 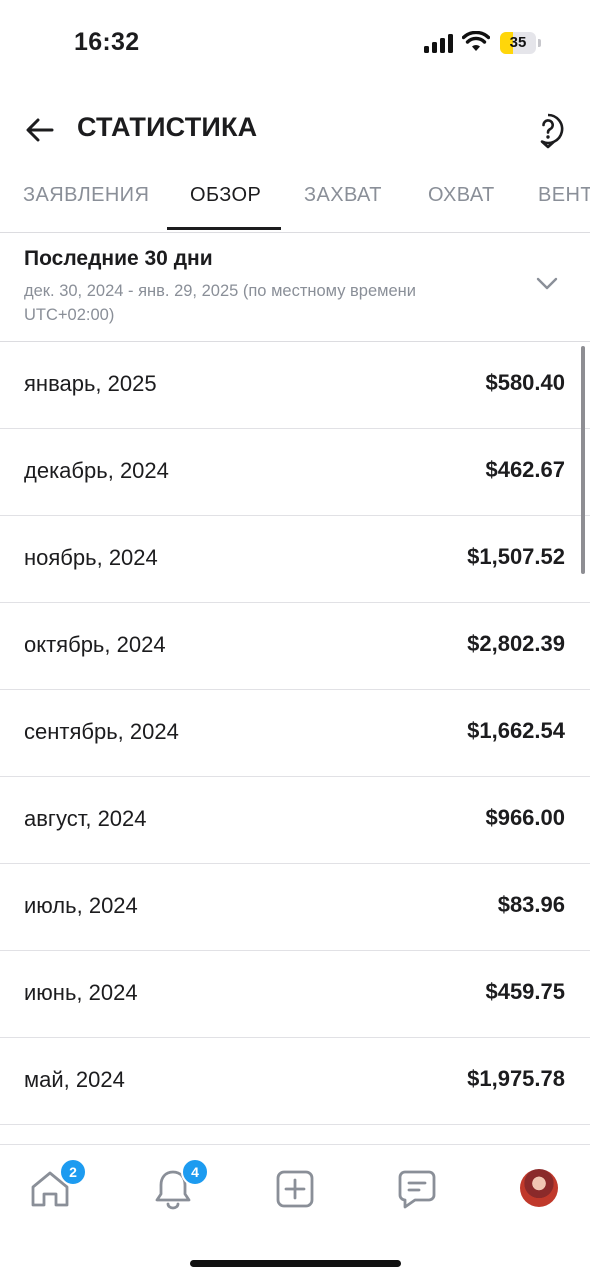 I want to click on tab-vent: ВЕНТ, so click(x=564, y=195).